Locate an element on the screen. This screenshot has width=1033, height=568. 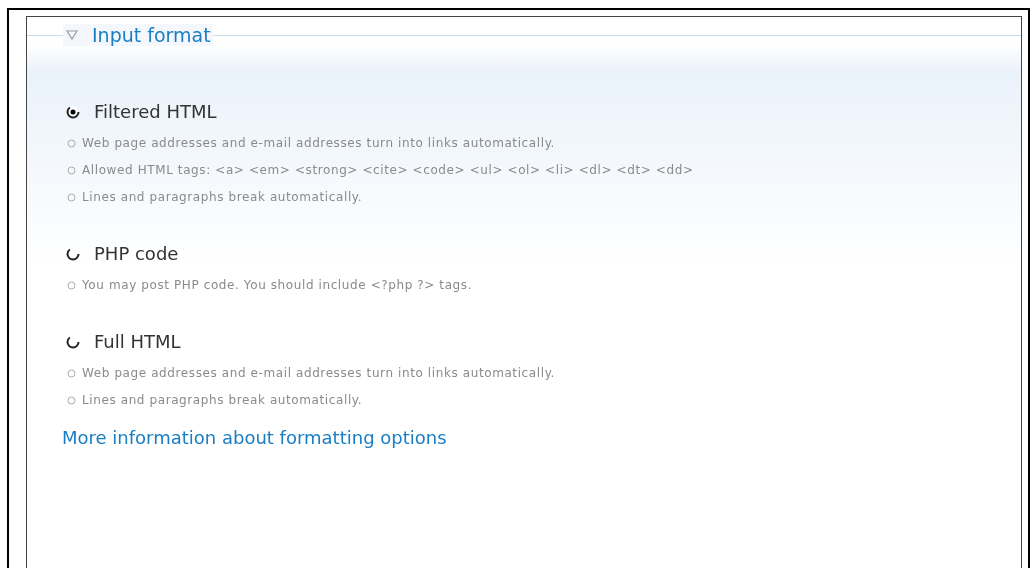
radio-label: Full HTML is located at coordinates (137, 342).